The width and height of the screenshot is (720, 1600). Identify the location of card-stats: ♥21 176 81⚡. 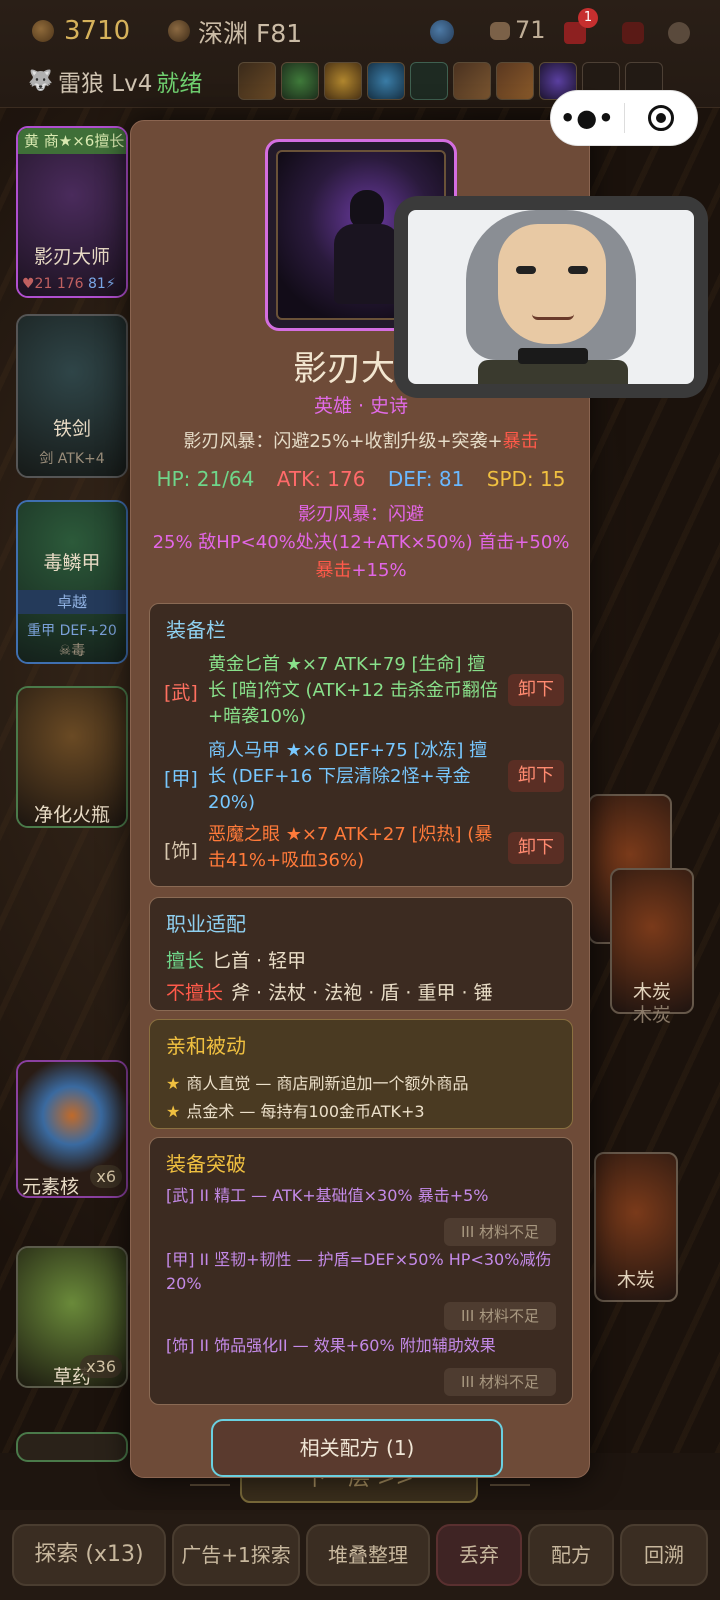
(69, 284).